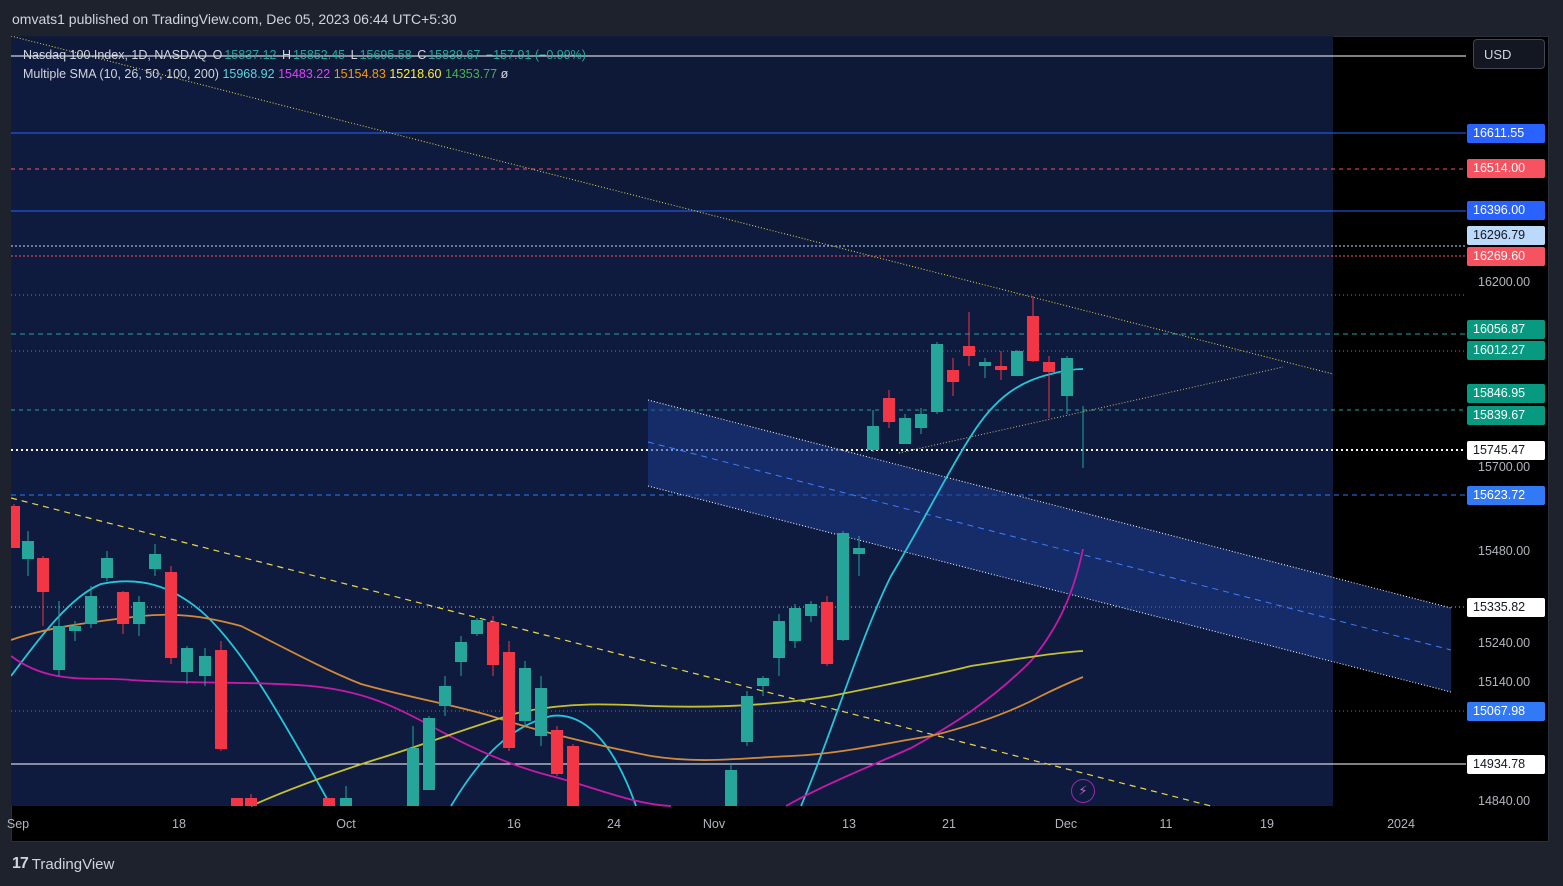 This screenshot has width=1563, height=886. I want to click on price-tag: 16056.87, so click(1506, 329).